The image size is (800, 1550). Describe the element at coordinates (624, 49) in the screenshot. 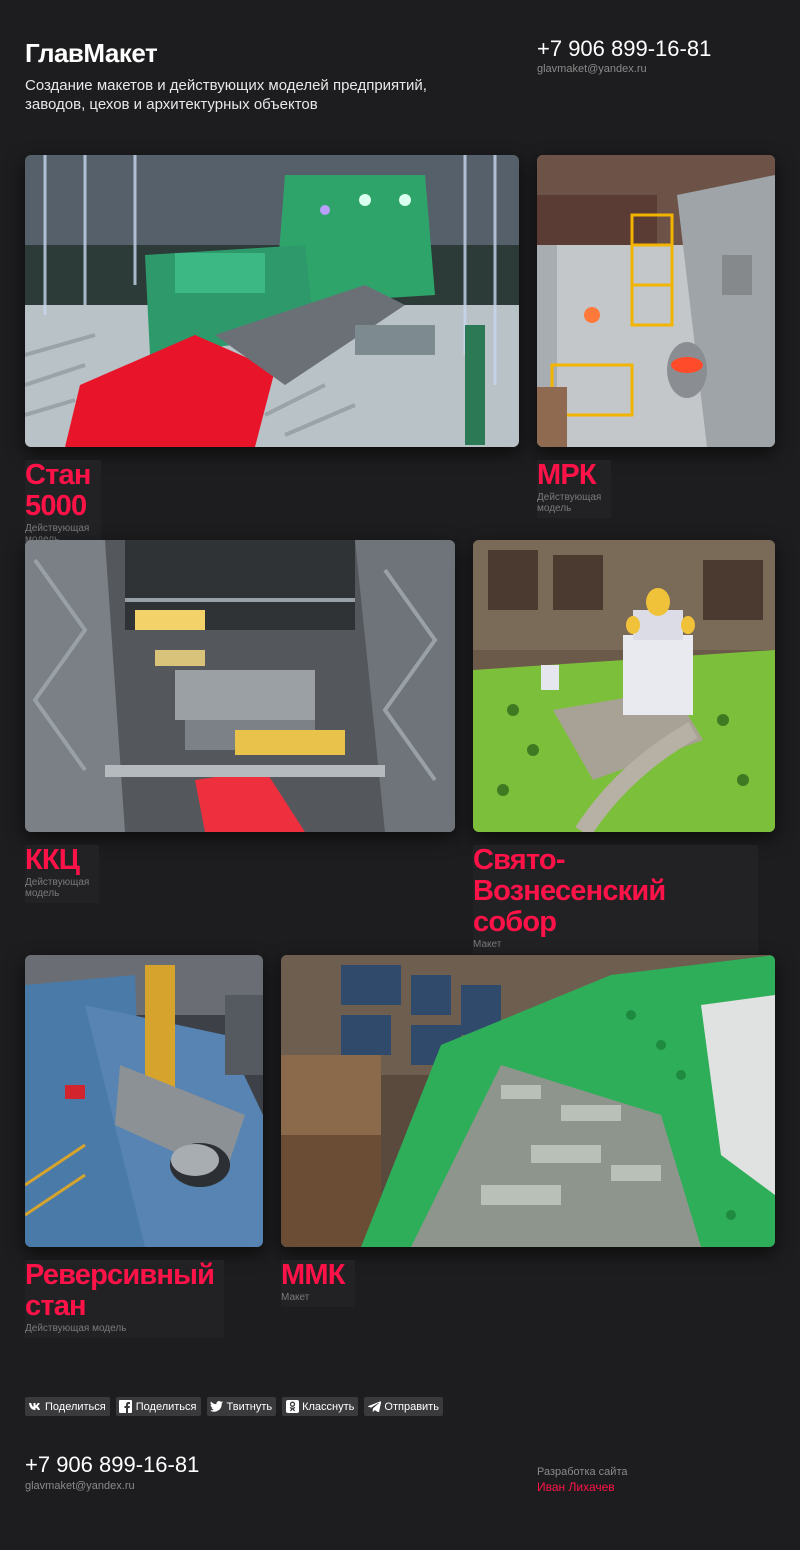

I see `header-phone: +7 906 899-16-81` at that location.